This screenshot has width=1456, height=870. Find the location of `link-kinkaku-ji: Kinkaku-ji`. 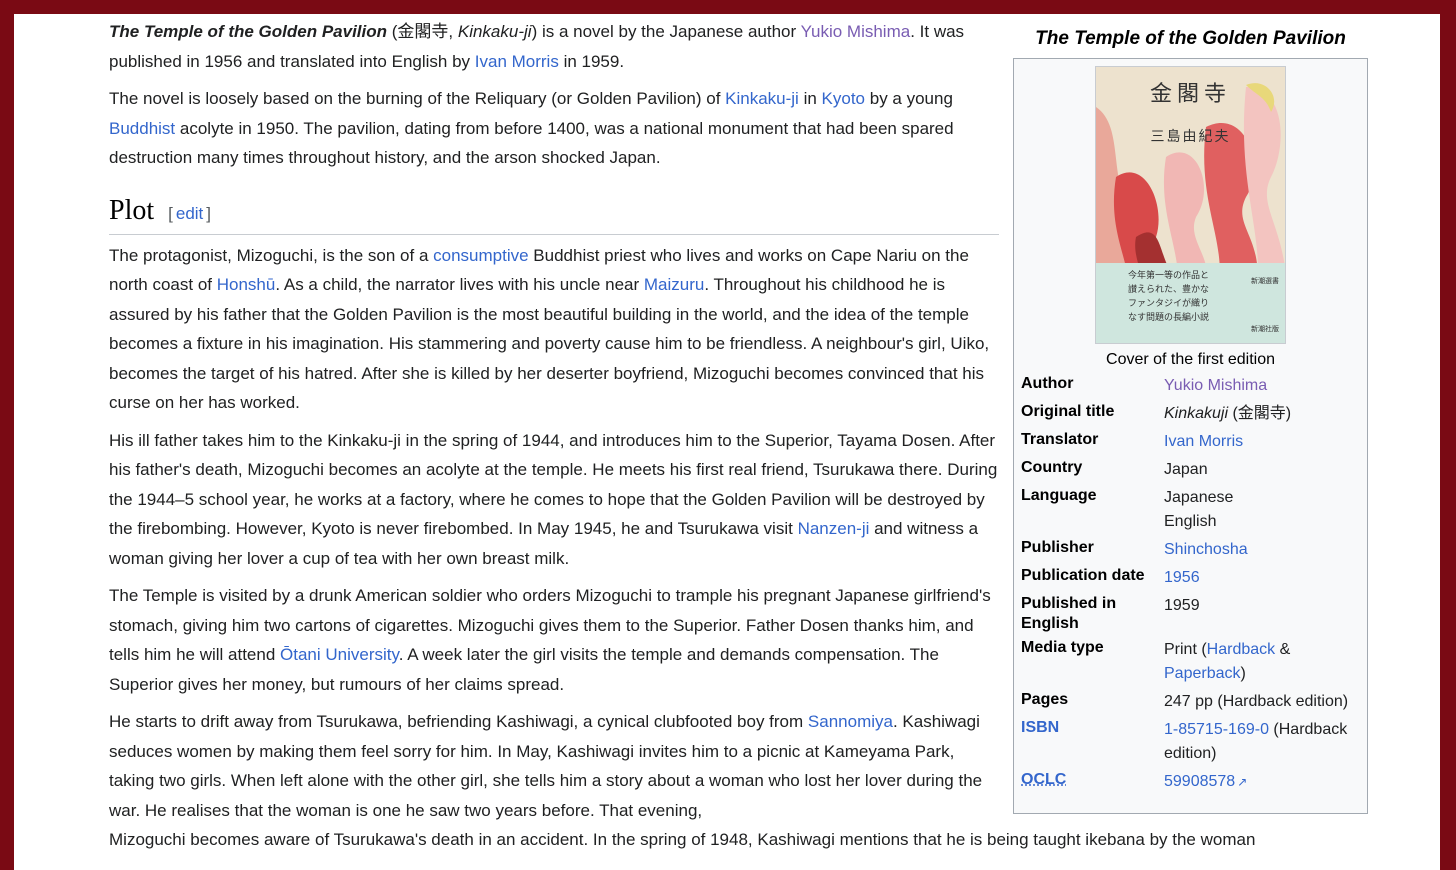

link-kinkaku-ji: Kinkaku-ji is located at coordinates (762, 98).